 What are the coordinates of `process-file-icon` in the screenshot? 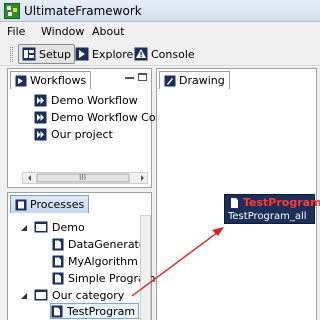 It's located at (234, 203).